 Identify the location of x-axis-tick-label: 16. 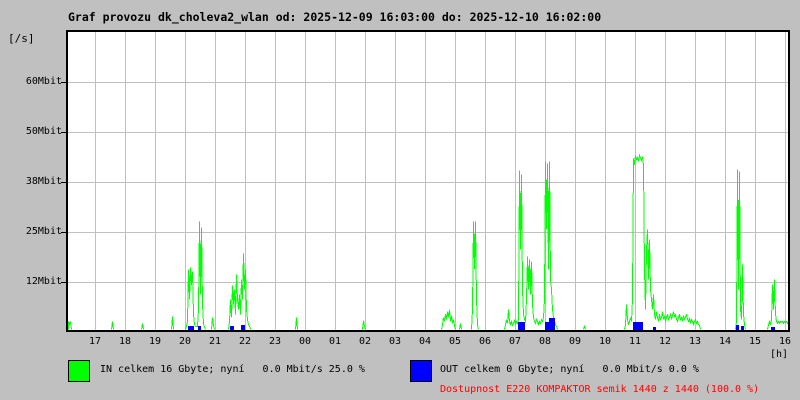
(785, 341).